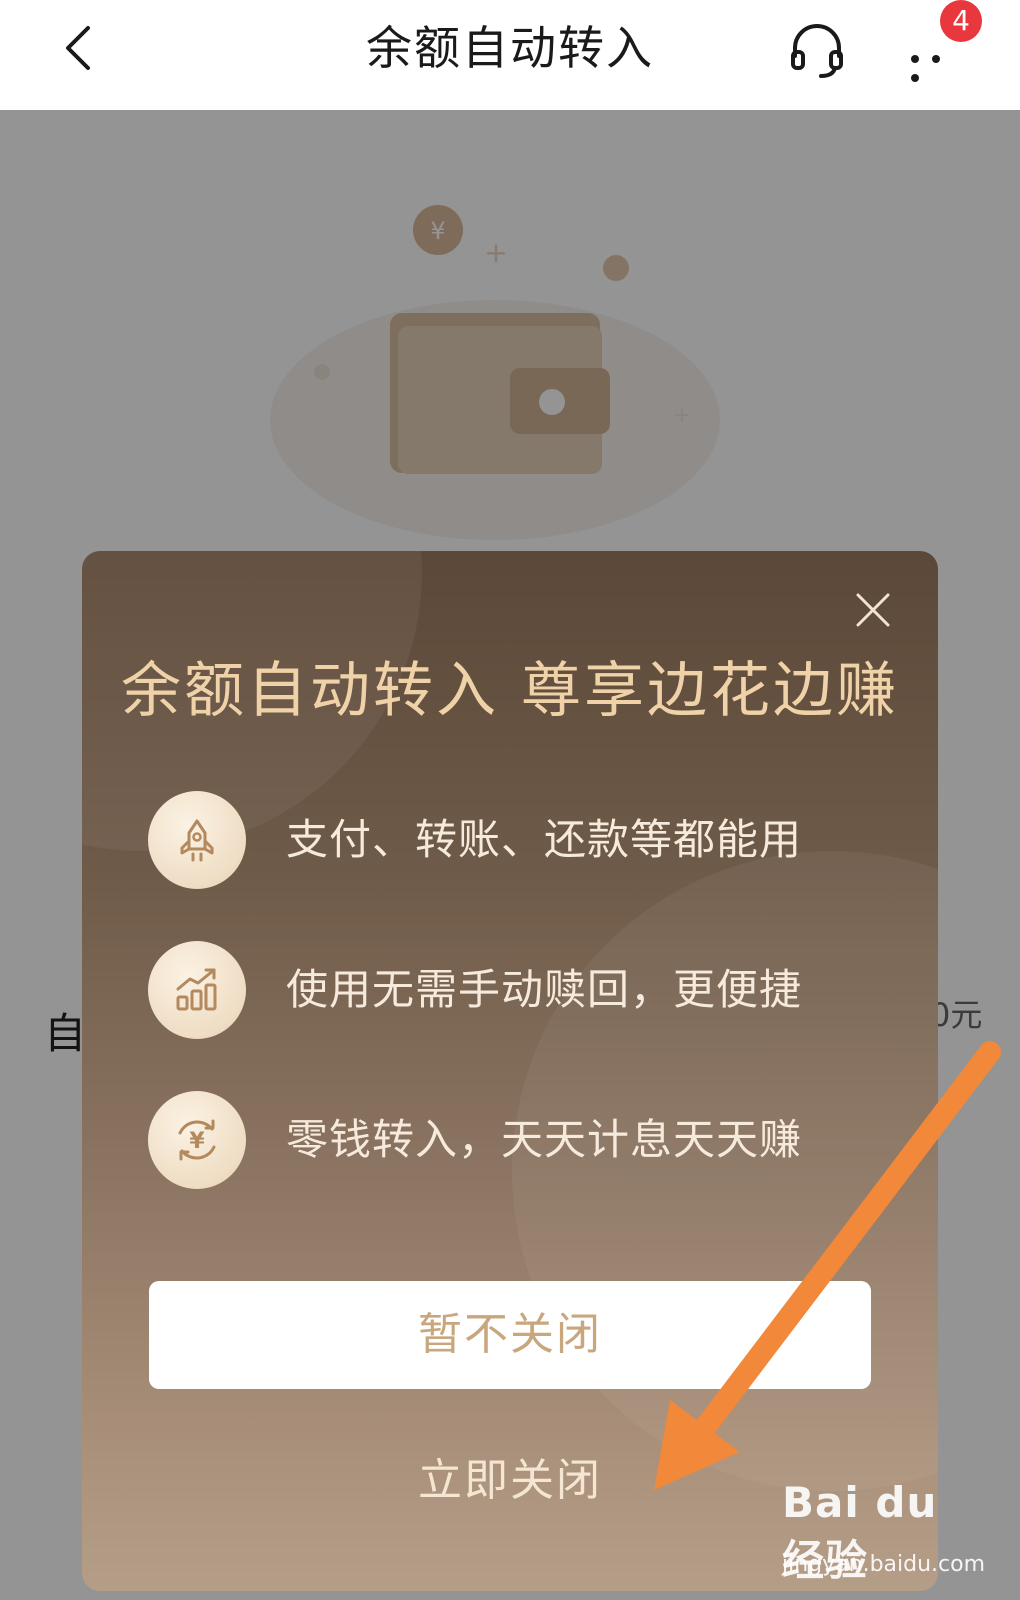 The height and width of the screenshot is (1600, 1020). I want to click on feature-text: 零钱转入，天天计息天天赚, so click(544, 1139).